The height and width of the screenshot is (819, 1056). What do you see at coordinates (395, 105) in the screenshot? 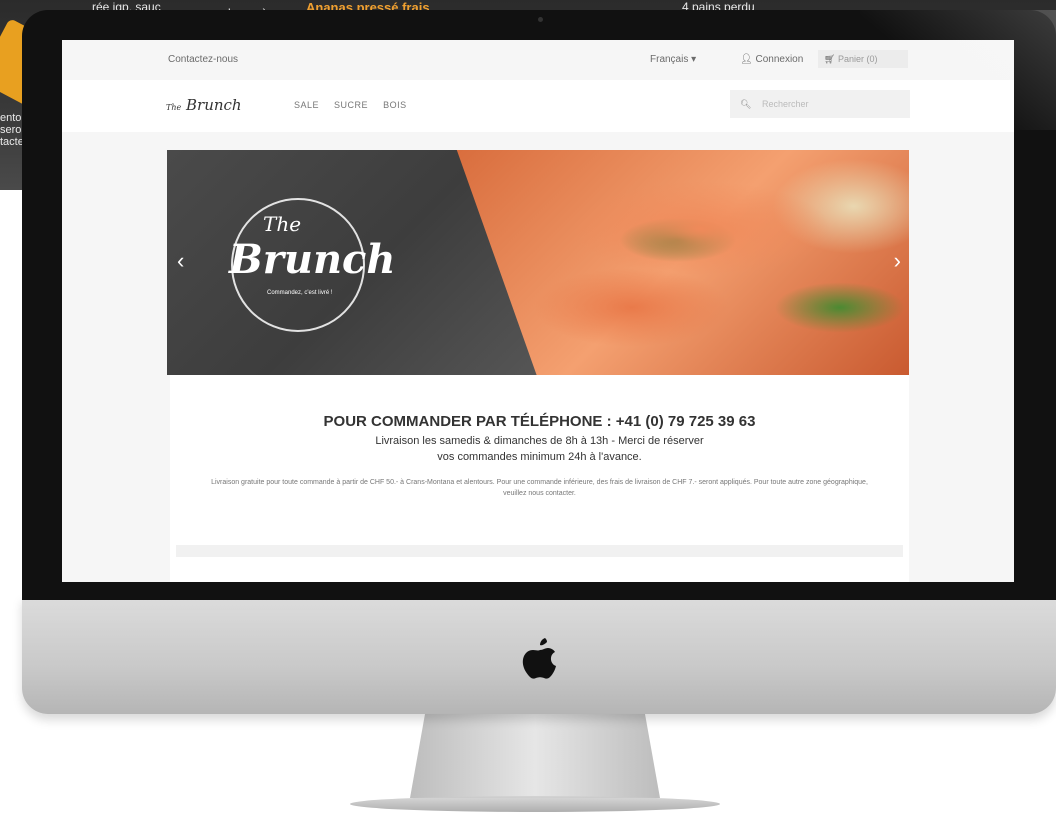
I see `menu-item-bois: BOIS` at bounding box center [395, 105].